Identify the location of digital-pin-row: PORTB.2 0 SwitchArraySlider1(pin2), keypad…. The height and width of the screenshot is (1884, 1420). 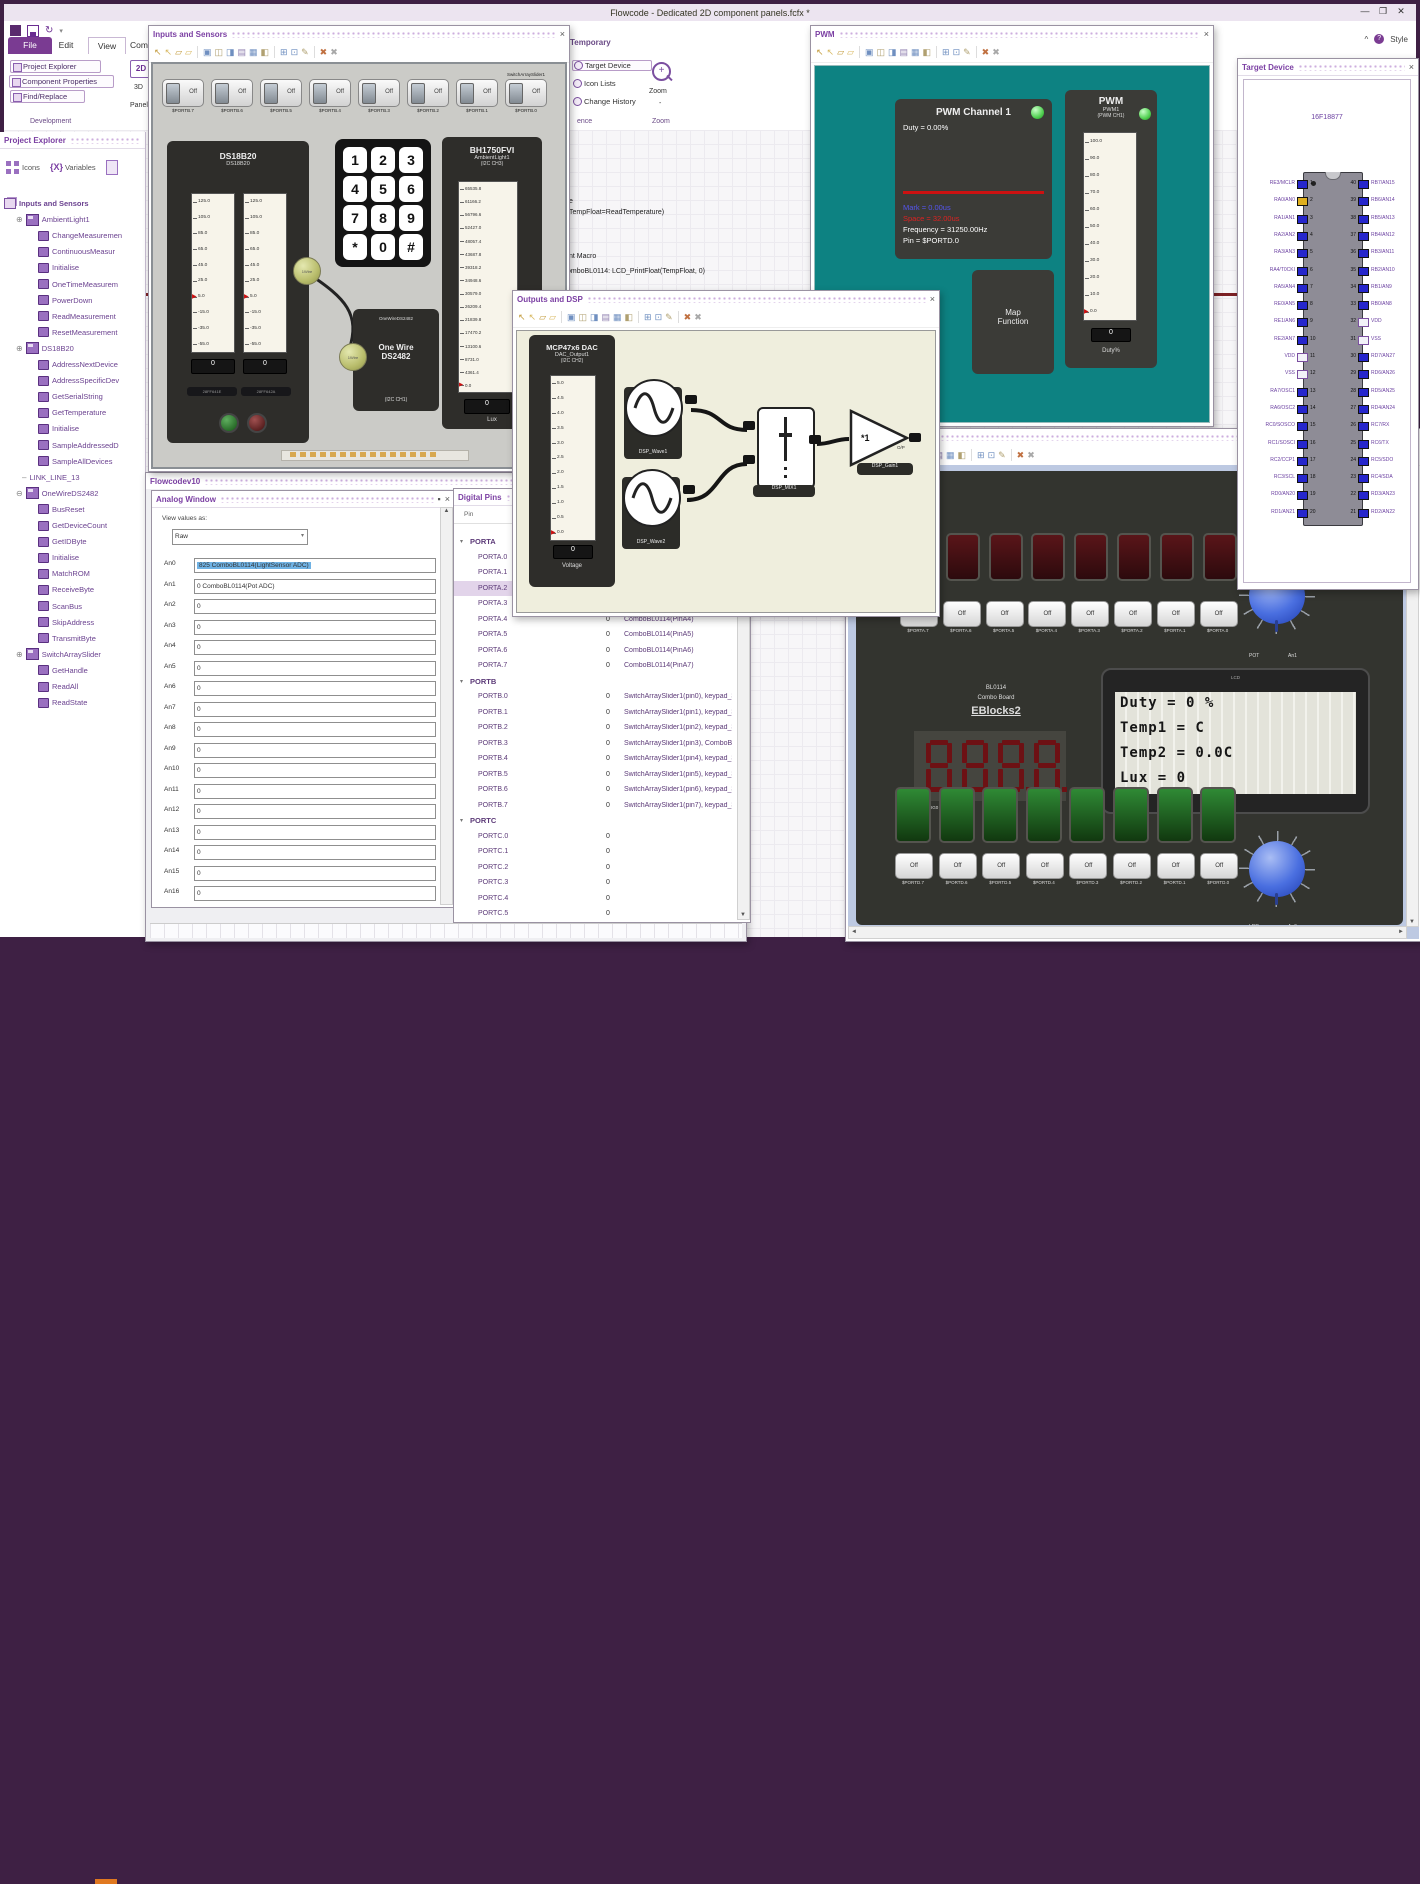
(602, 727).